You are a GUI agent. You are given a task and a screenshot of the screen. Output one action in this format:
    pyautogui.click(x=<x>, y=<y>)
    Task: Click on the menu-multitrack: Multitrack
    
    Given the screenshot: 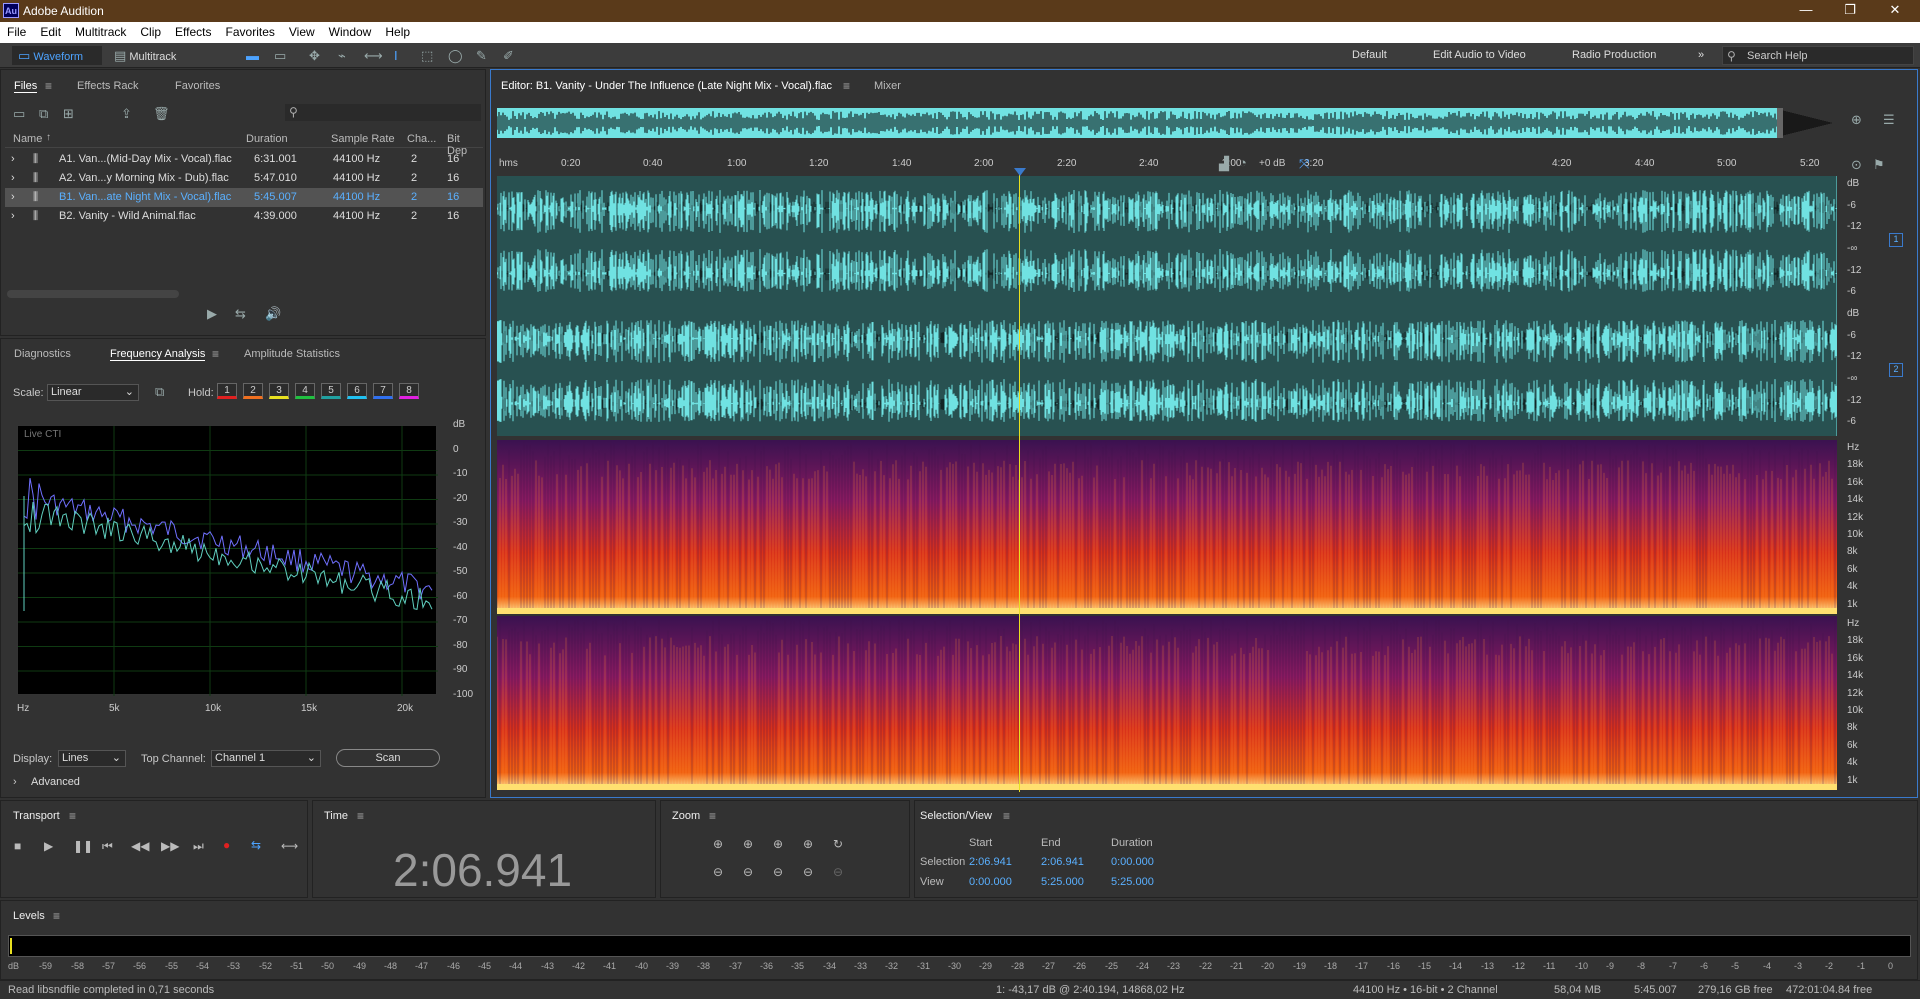 What is the action you would take?
    pyautogui.click(x=100, y=30)
    